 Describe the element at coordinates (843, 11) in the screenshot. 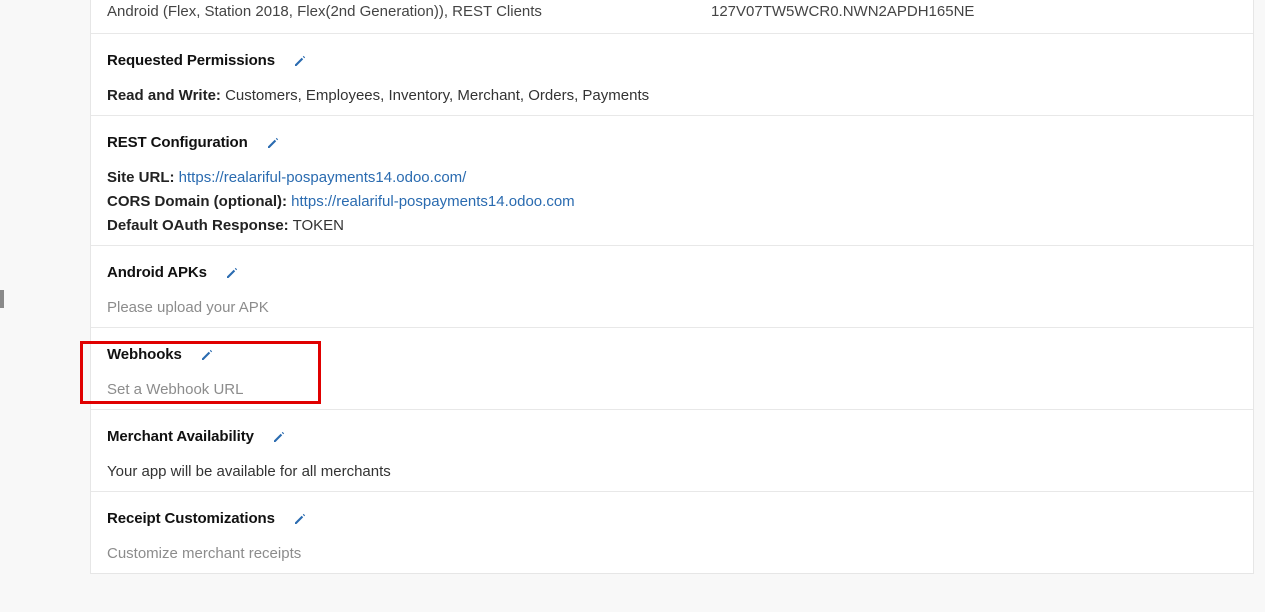

I see `app-id-text: 127V07TW5WCR0.NWN2APDH165NE` at that location.